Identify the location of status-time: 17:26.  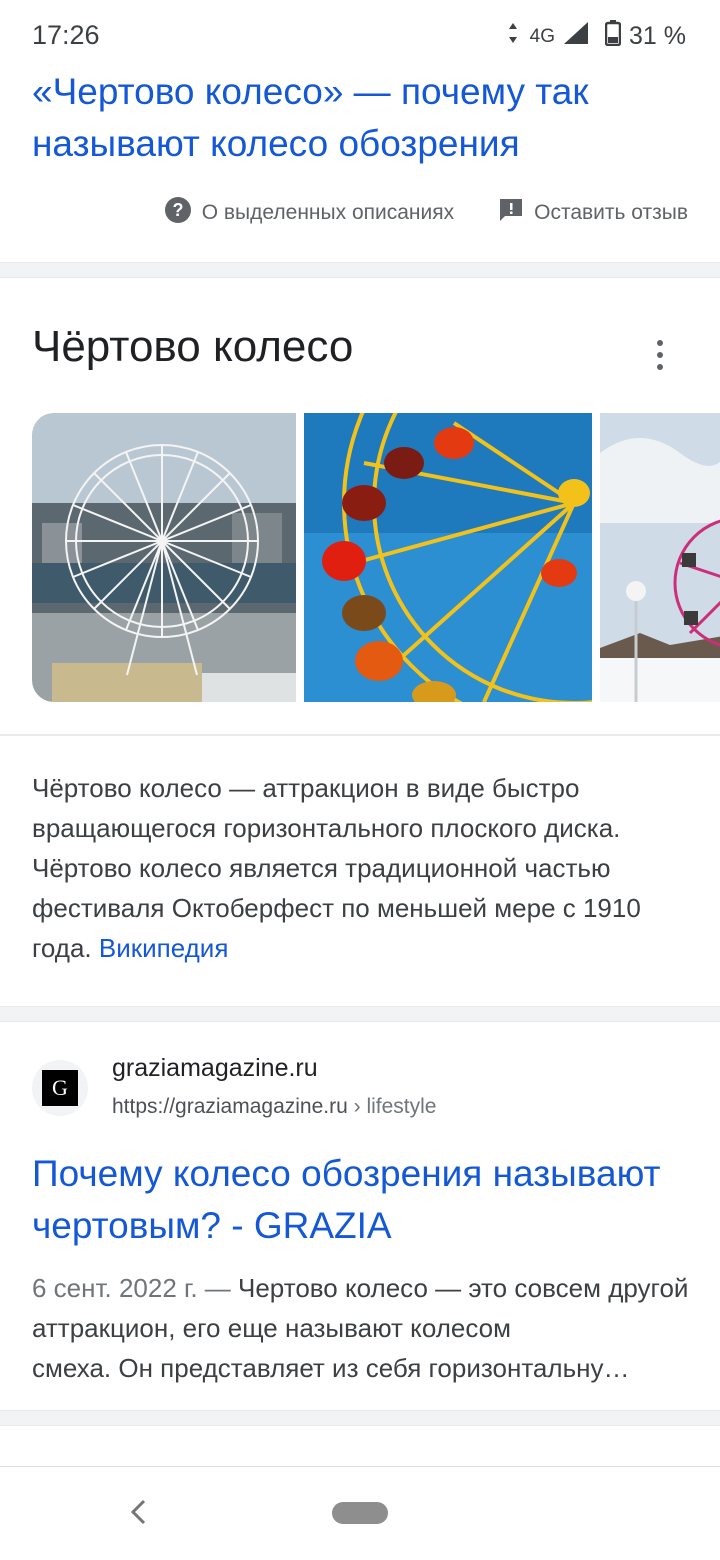
(66, 35).